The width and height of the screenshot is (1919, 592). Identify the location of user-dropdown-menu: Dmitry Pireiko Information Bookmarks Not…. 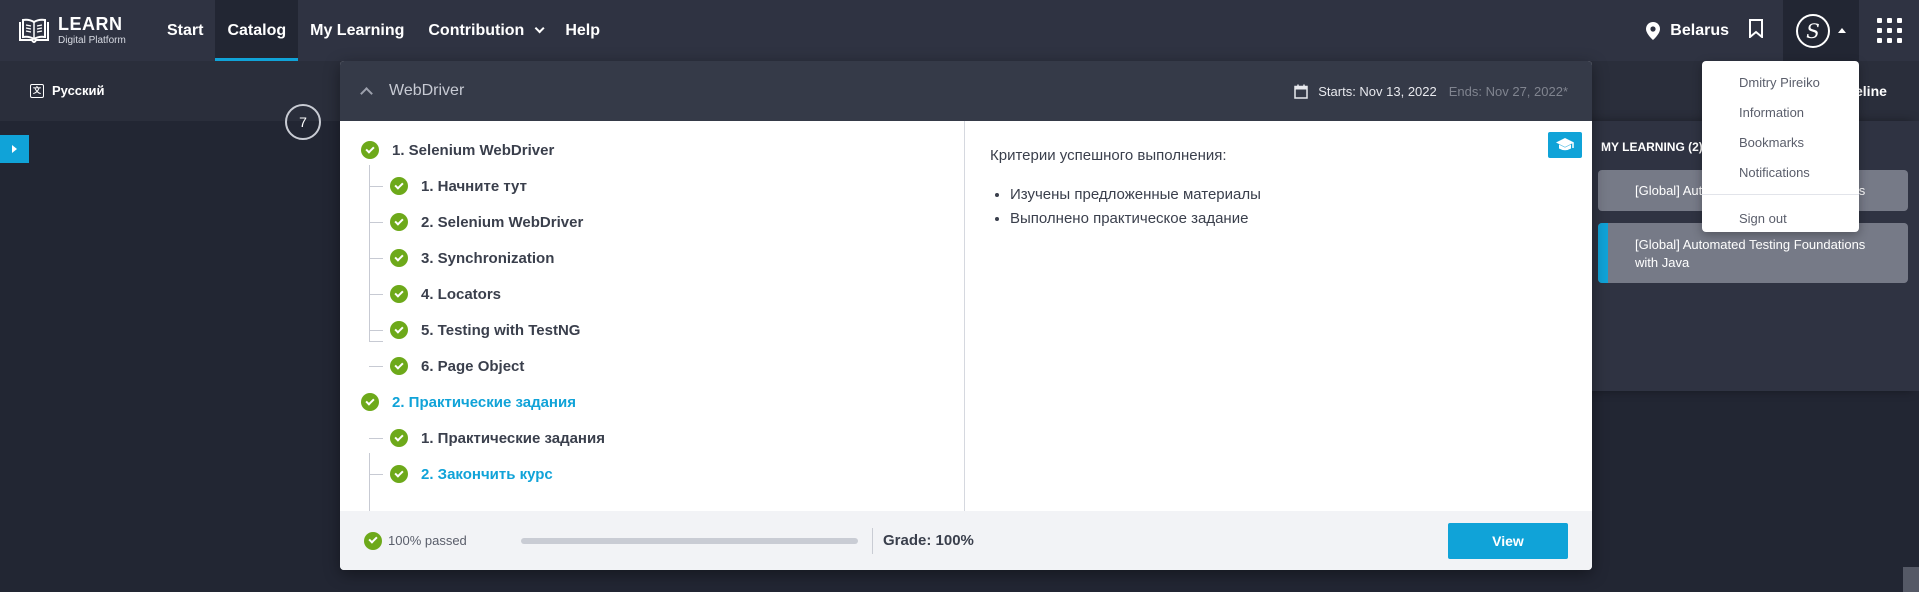
(1780, 146).